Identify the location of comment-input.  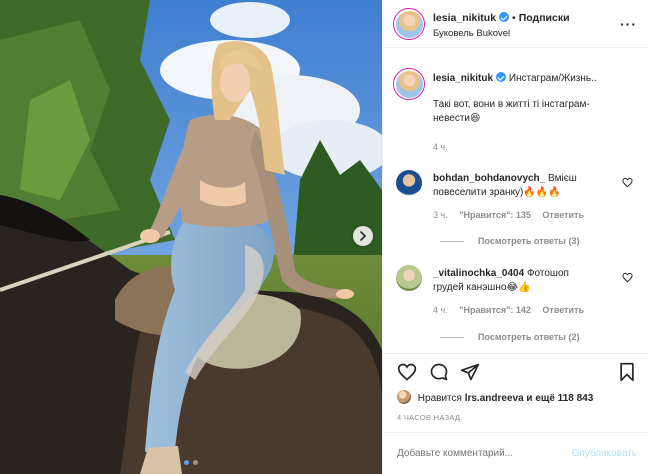
(472, 453).